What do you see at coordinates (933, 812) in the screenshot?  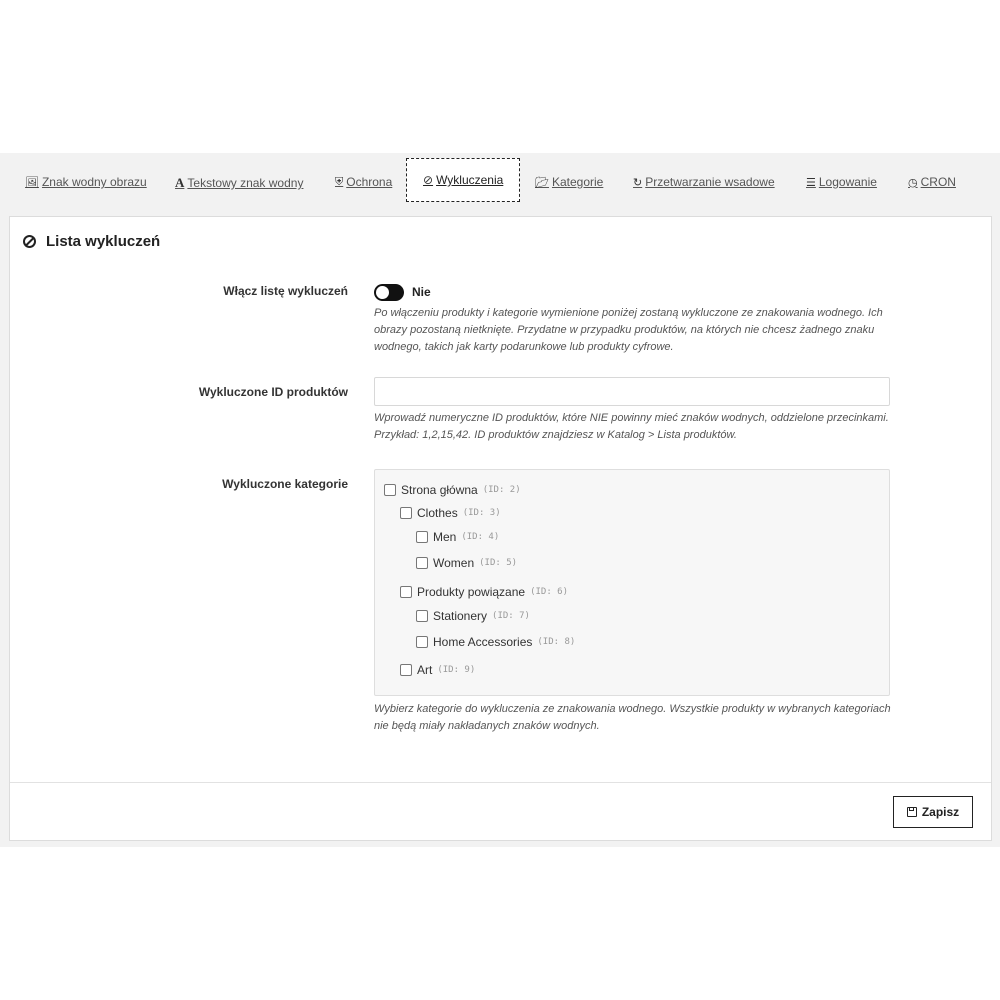 I see `save-button: Zapisz` at bounding box center [933, 812].